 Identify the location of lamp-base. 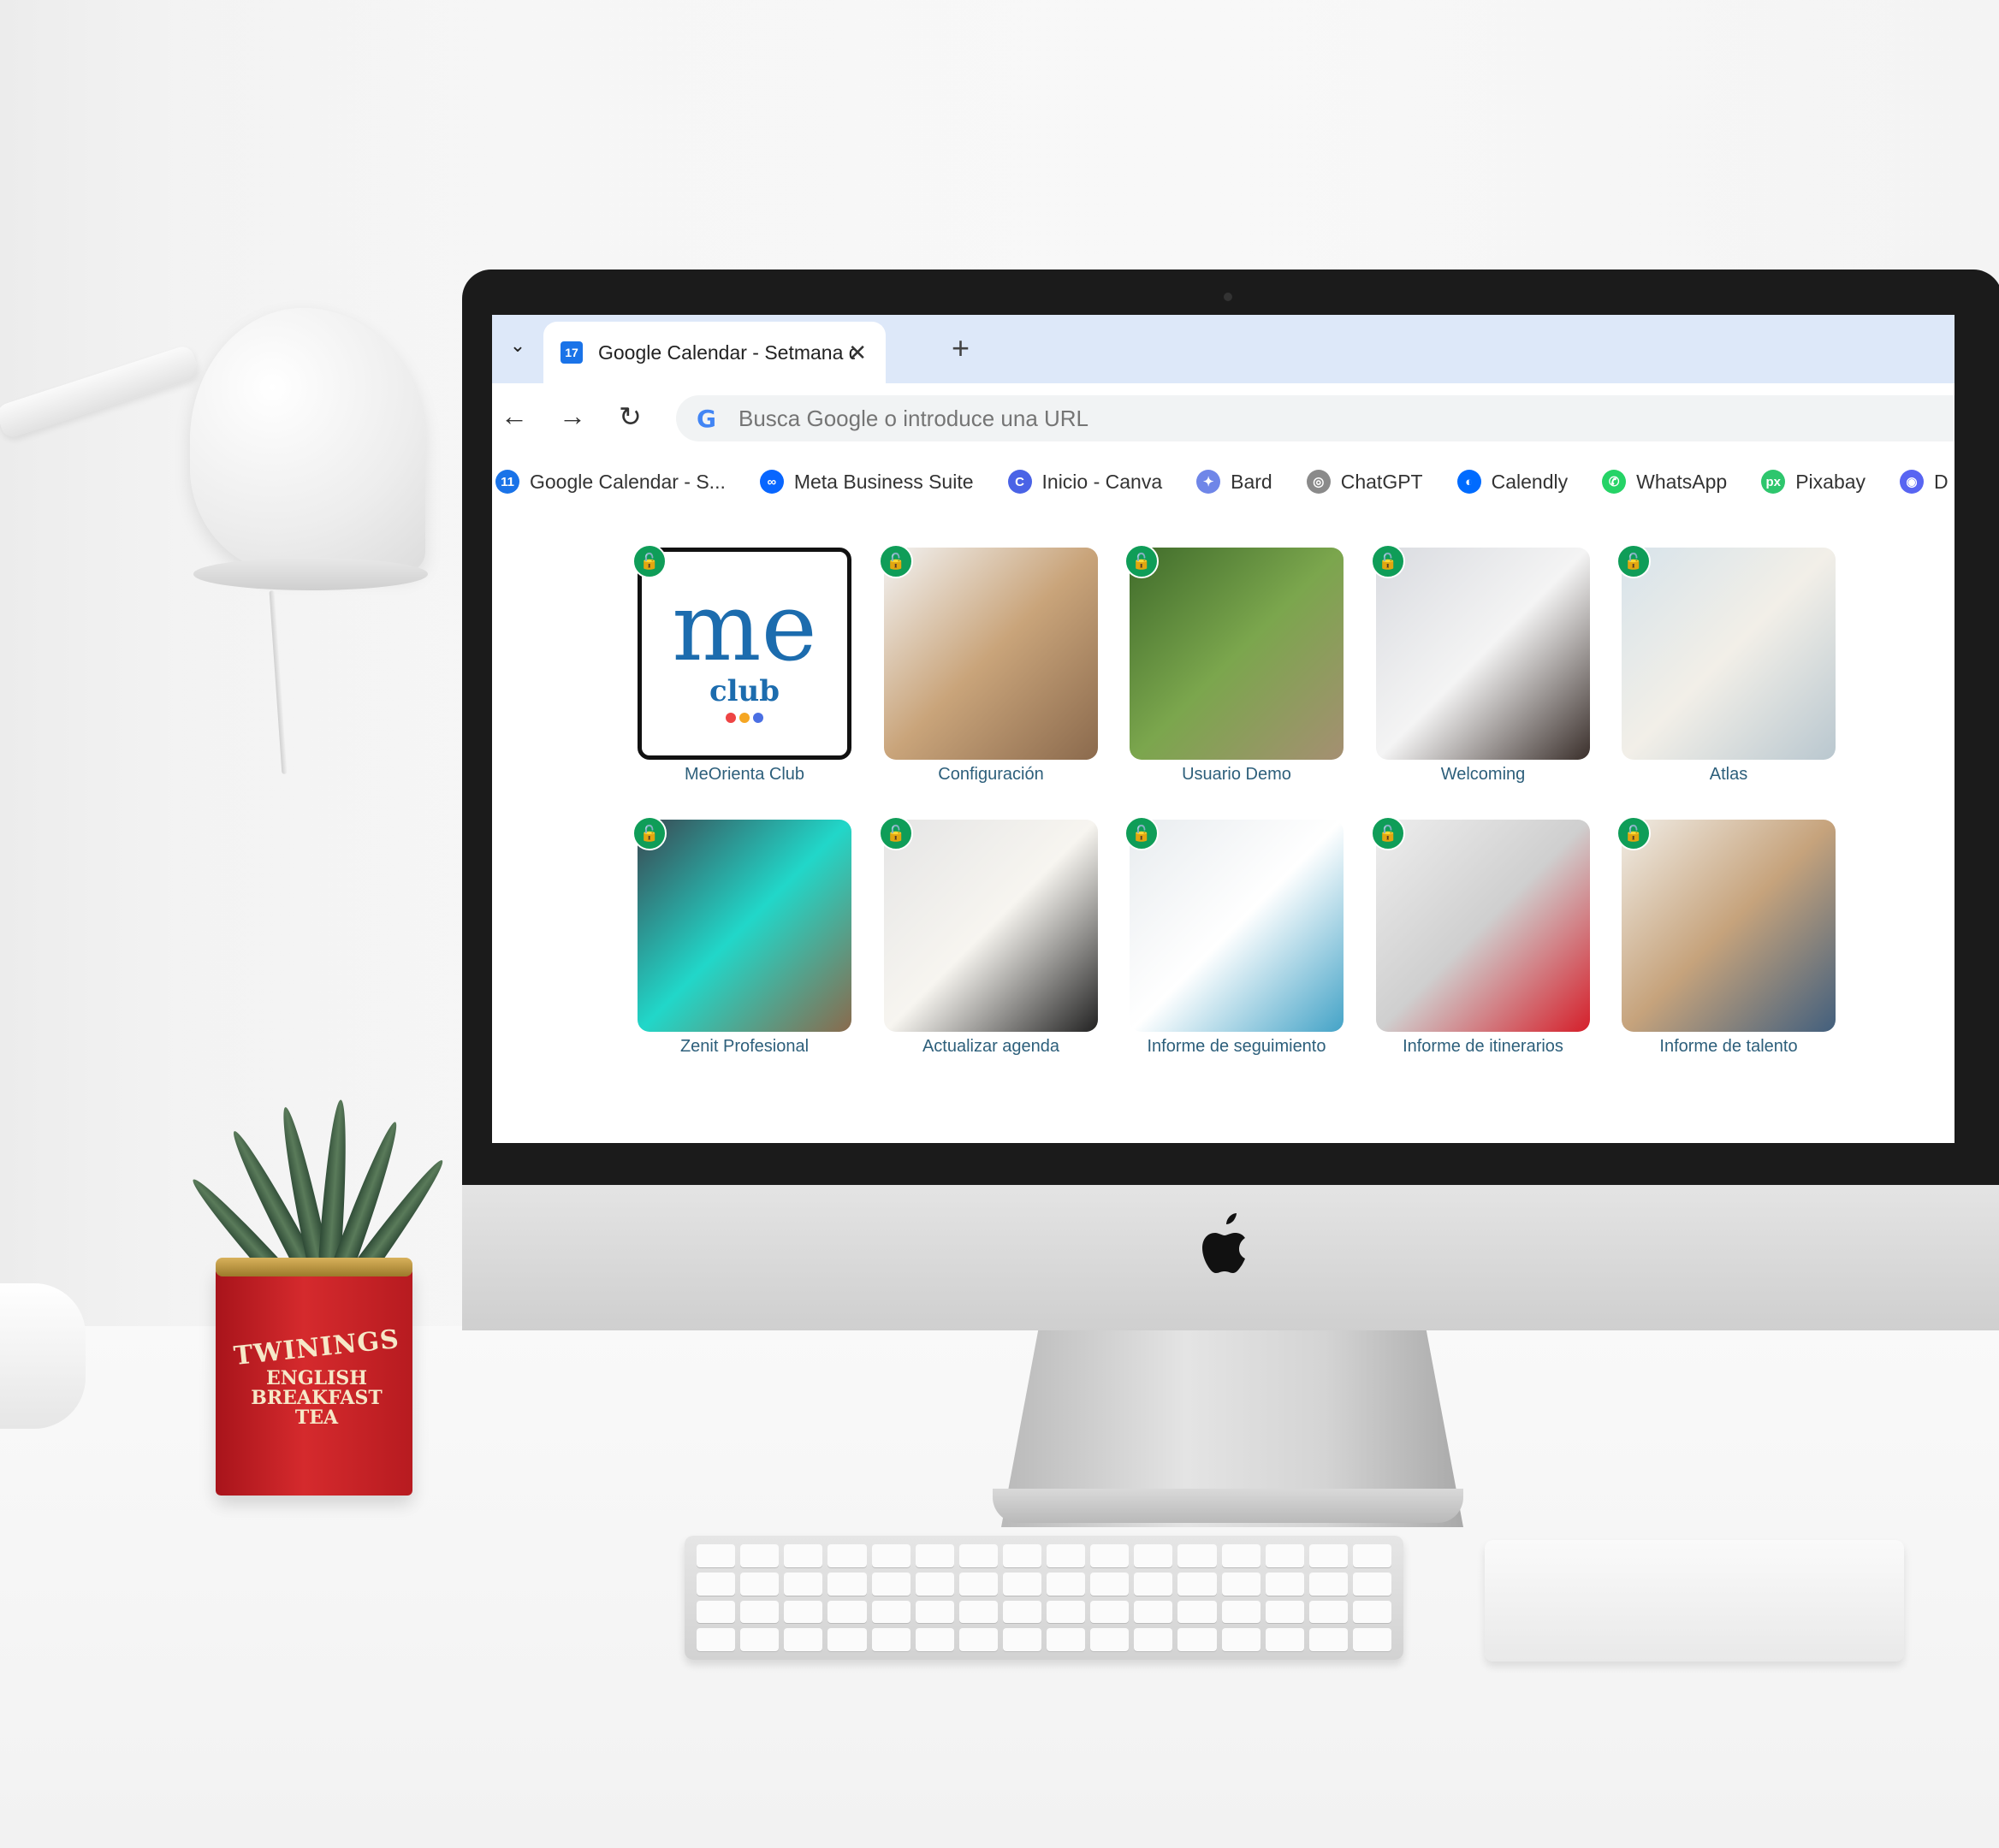
(43, 1356).